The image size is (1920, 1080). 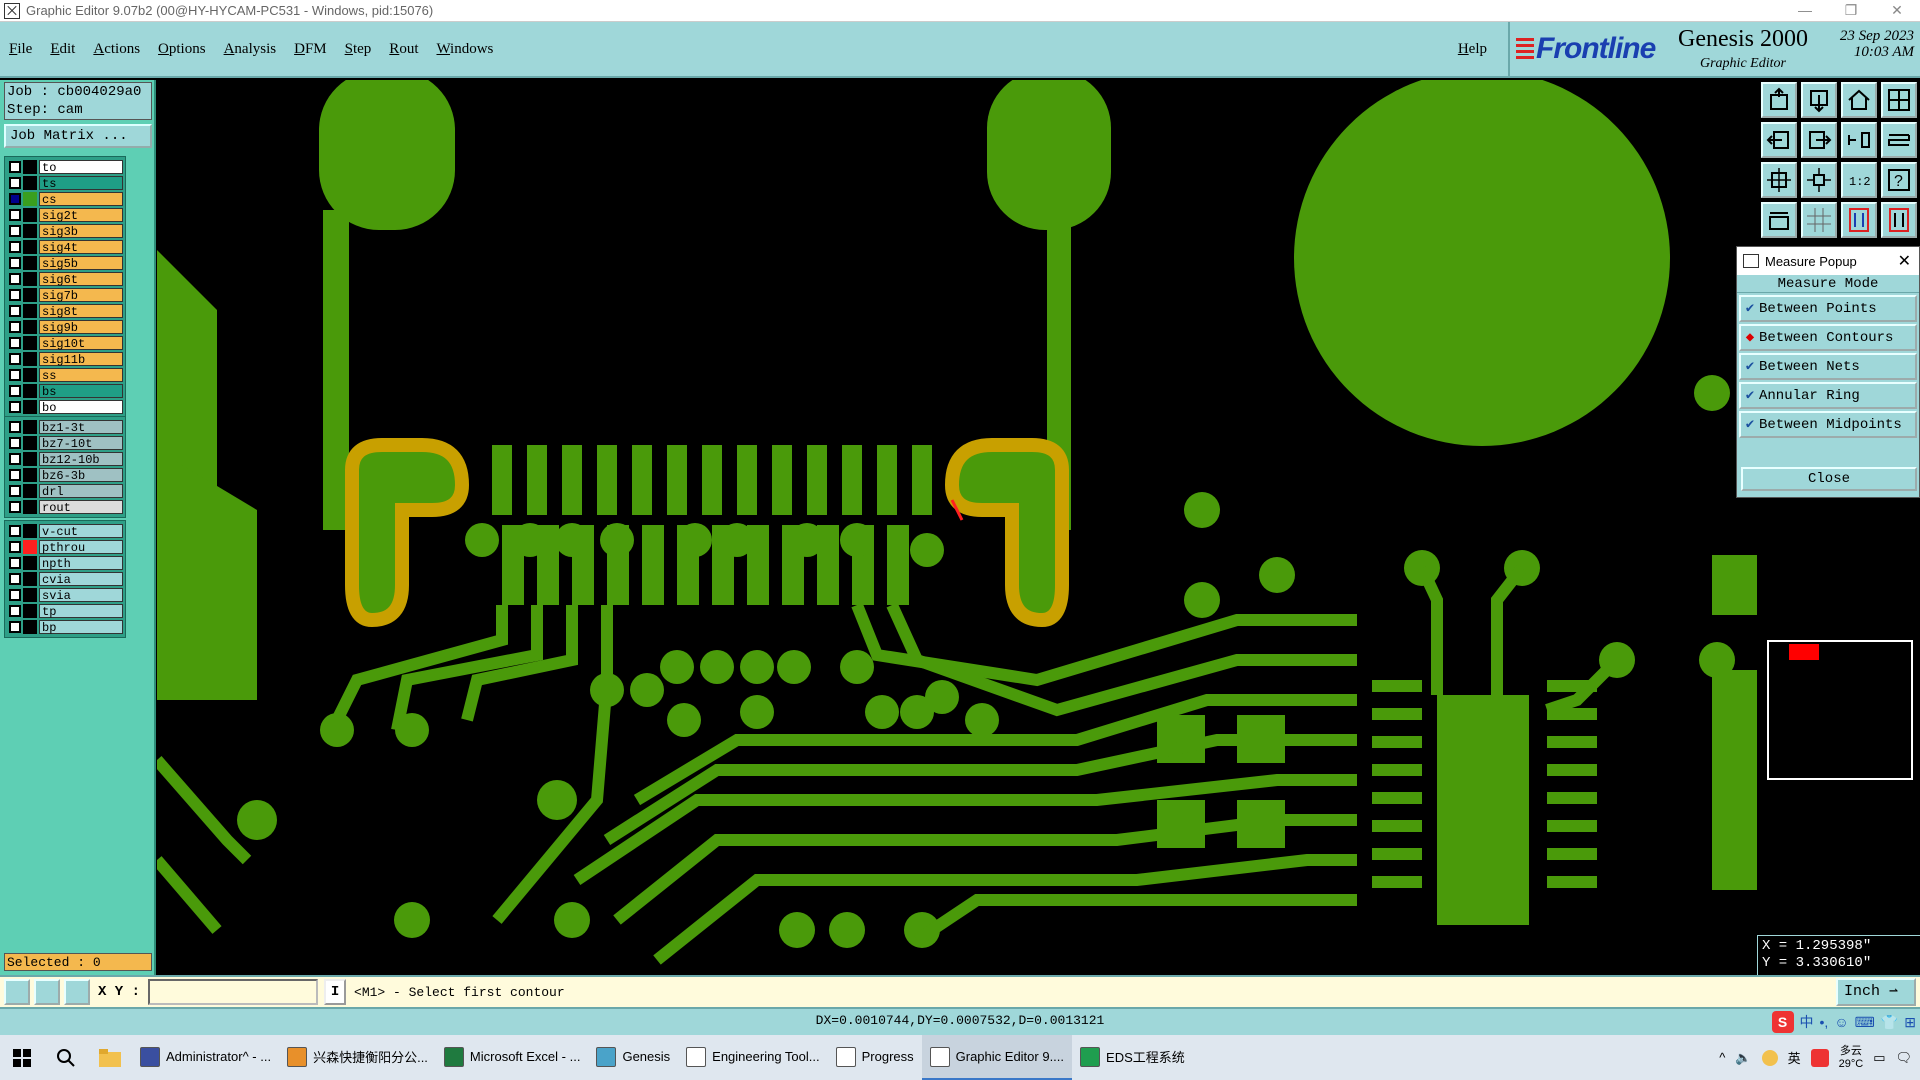 I want to click on taskbar-task: Genesis, so click(x=633, y=1057).